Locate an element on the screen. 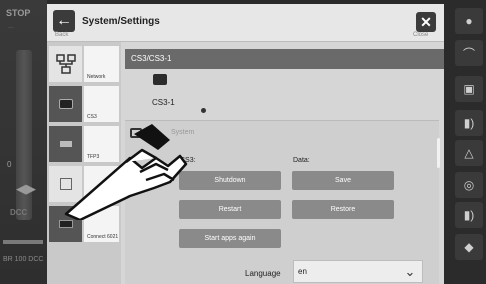  language-select: en ⌄ is located at coordinates (358, 271).